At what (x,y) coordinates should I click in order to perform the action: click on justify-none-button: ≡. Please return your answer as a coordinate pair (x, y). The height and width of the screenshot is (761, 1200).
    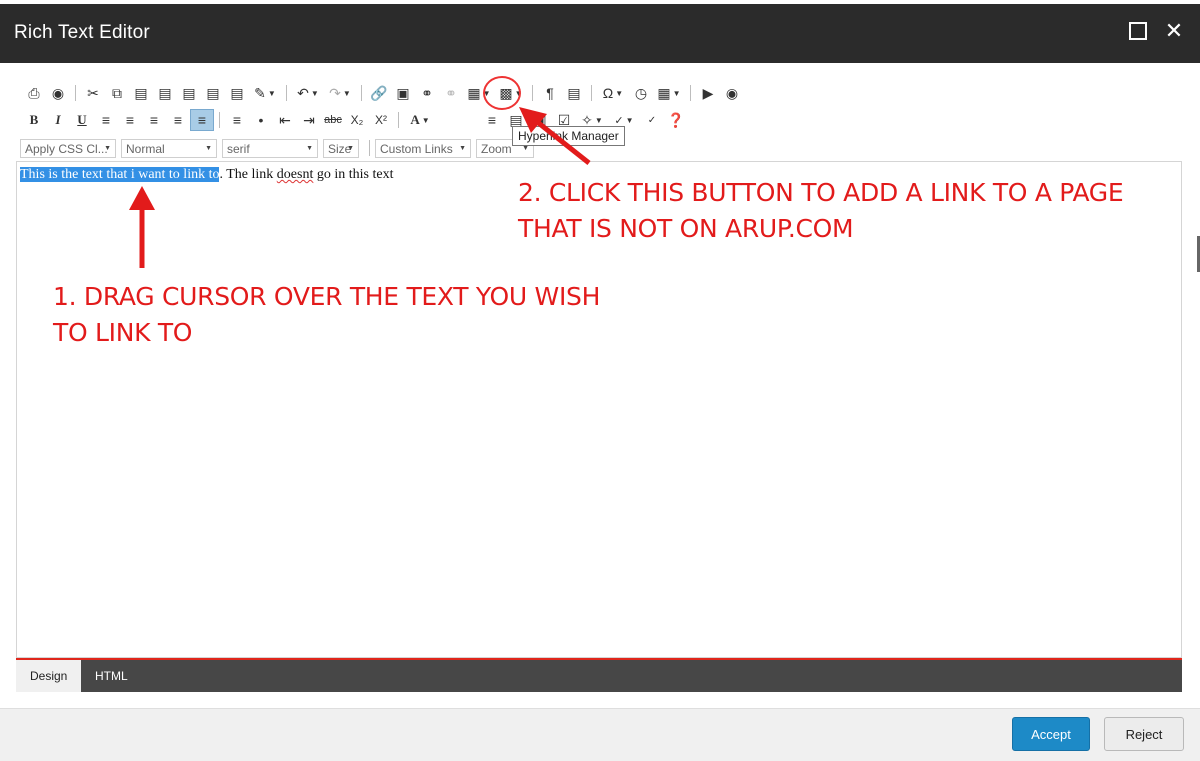
    Looking at the image, I should click on (202, 120).